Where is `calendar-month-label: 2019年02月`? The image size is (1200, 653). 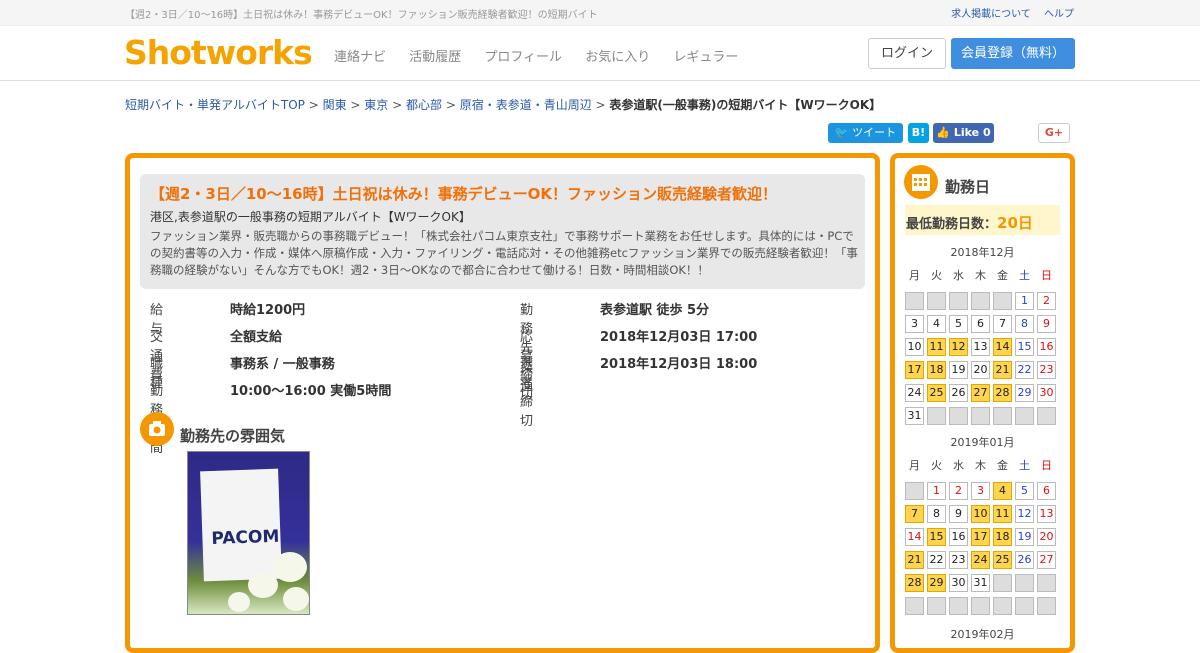
calendar-month-label: 2019年02月 is located at coordinates (982, 634).